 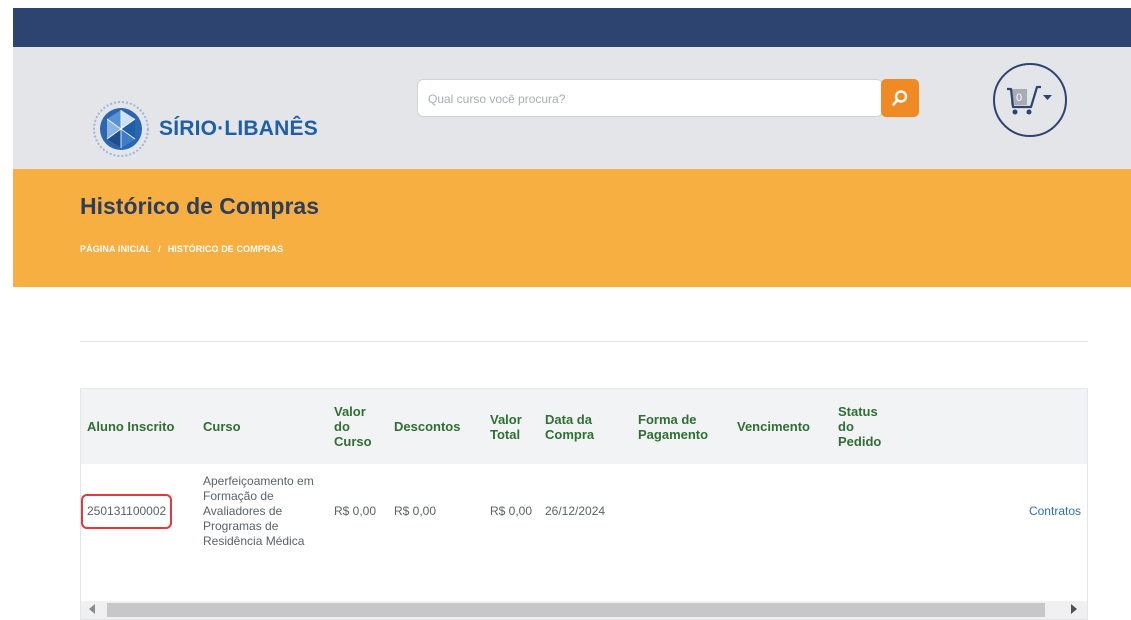 What do you see at coordinates (575, 511) in the screenshot?
I see `cell-data-compra: 26/12/2024` at bounding box center [575, 511].